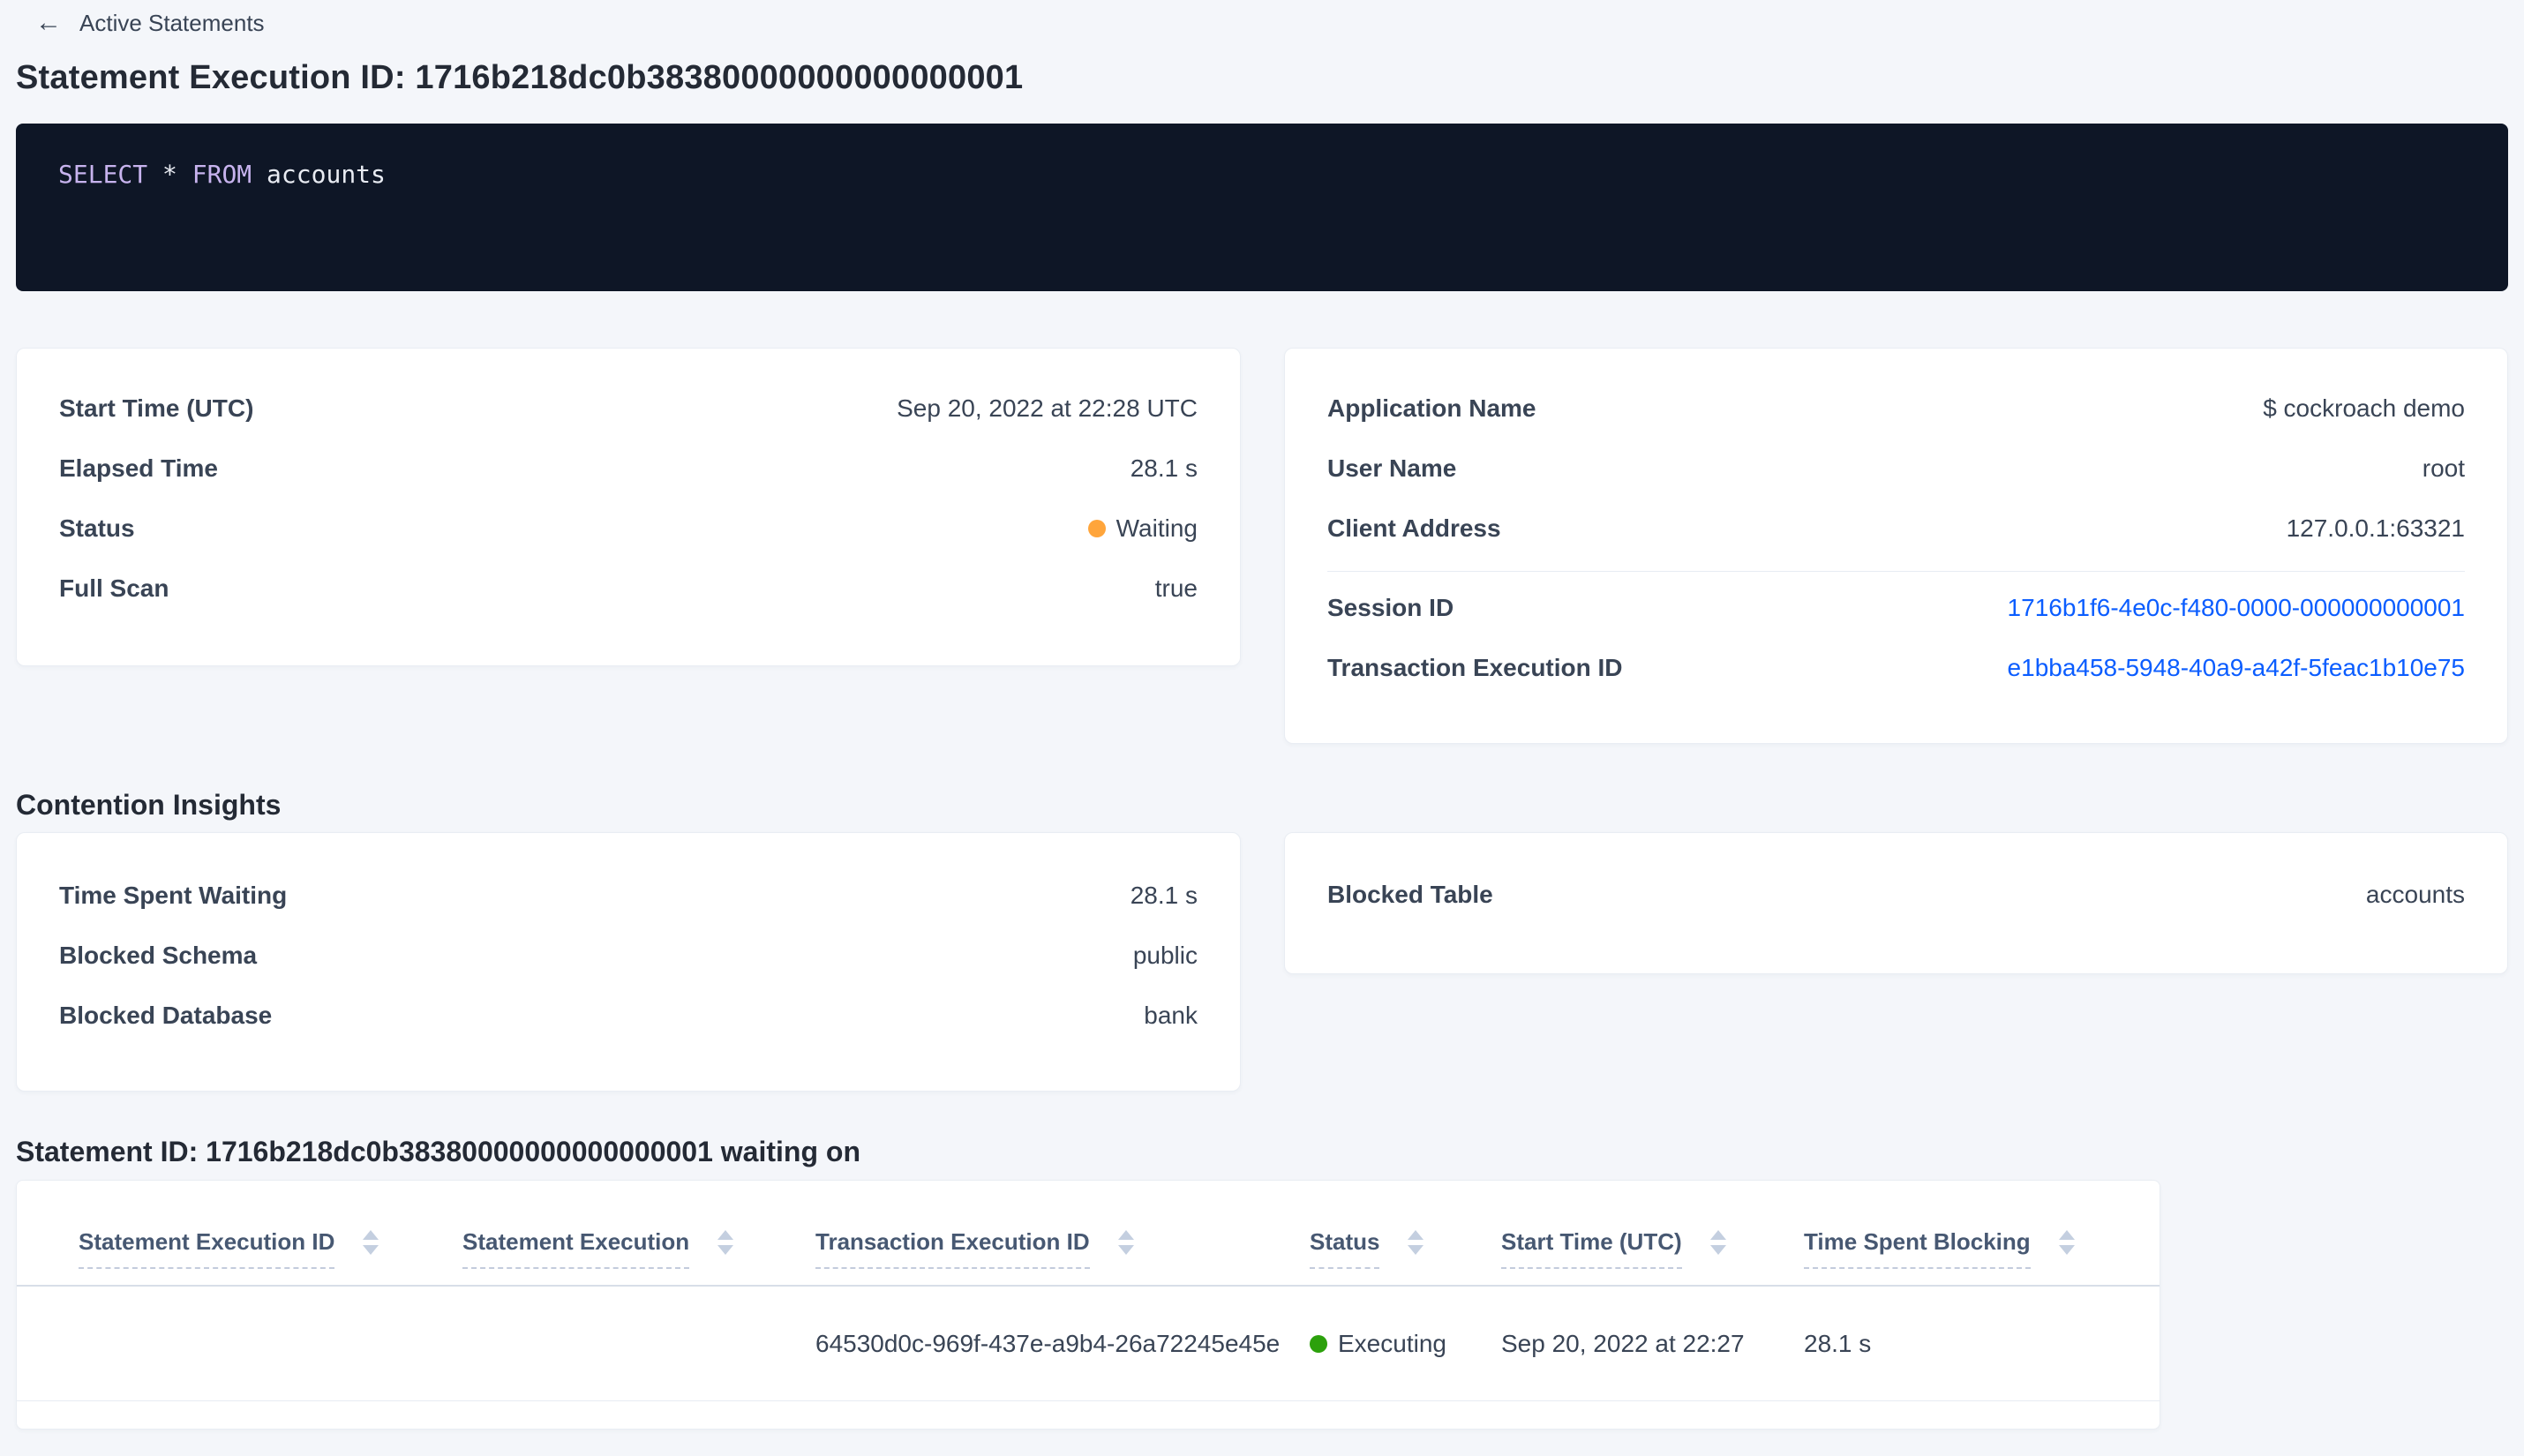  Describe the element at coordinates (628, 588) in the screenshot. I see `full-scan-row: Full Scan true` at that location.